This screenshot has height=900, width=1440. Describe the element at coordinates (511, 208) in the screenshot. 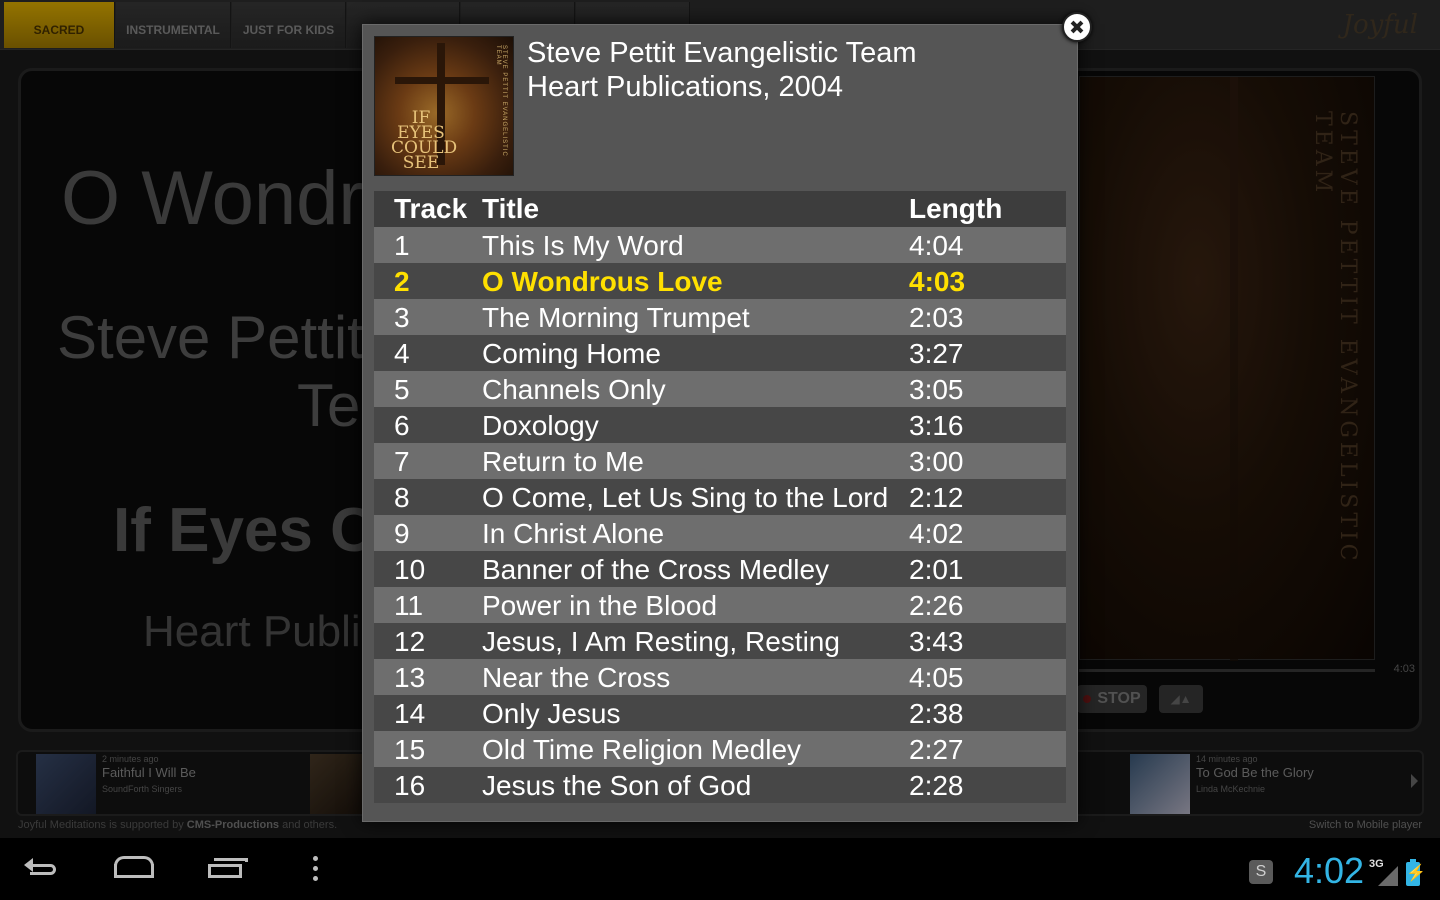

I see `header-title: Title` at that location.